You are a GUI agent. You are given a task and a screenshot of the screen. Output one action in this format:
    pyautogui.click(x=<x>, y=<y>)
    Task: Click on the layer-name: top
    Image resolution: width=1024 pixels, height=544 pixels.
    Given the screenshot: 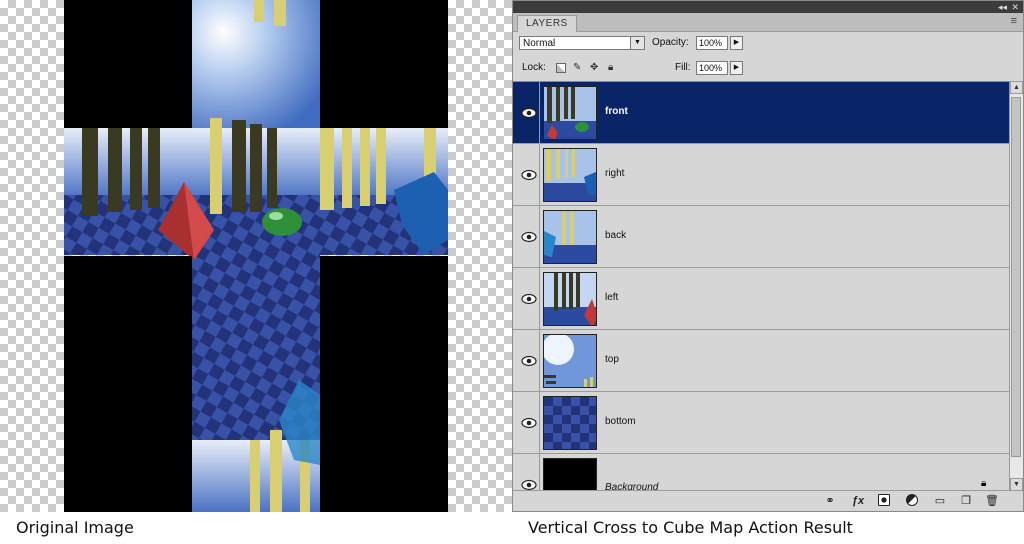 What is the action you would take?
    pyautogui.click(x=612, y=359)
    